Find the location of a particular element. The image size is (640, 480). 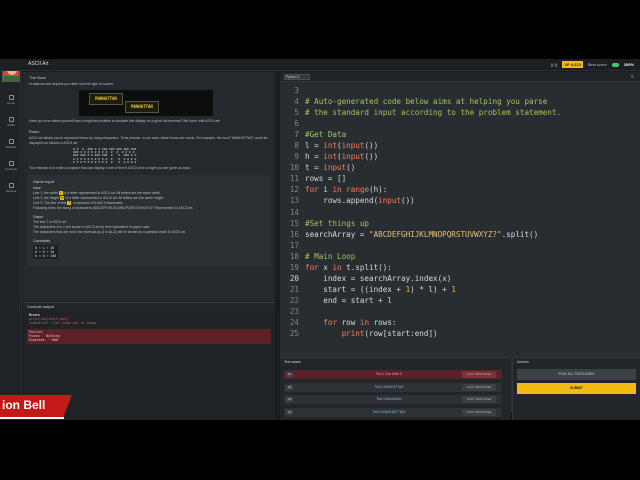

play-all-testcases-button: PLAY ALL TESTCASES is located at coordinates (576, 374).